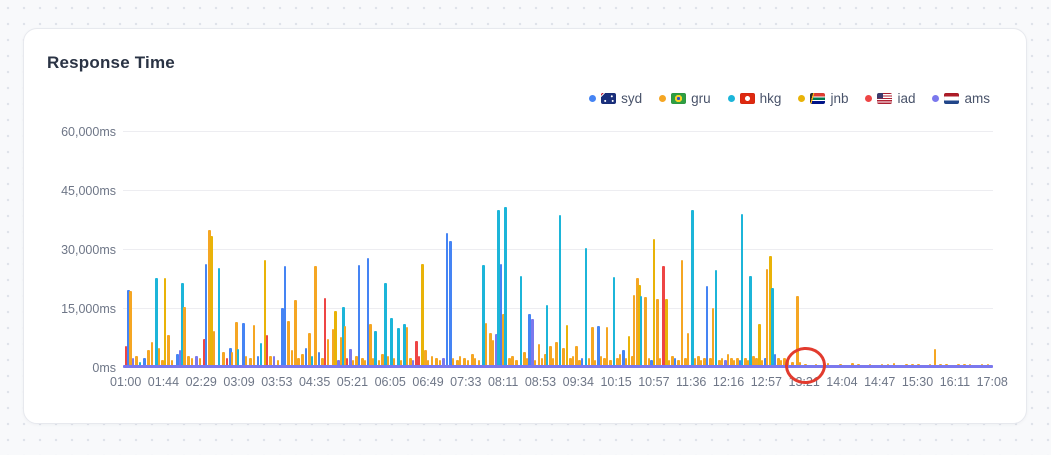  Describe the element at coordinates (992, 382) in the screenshot. I see `x-tick-label: 17:08` at that location.